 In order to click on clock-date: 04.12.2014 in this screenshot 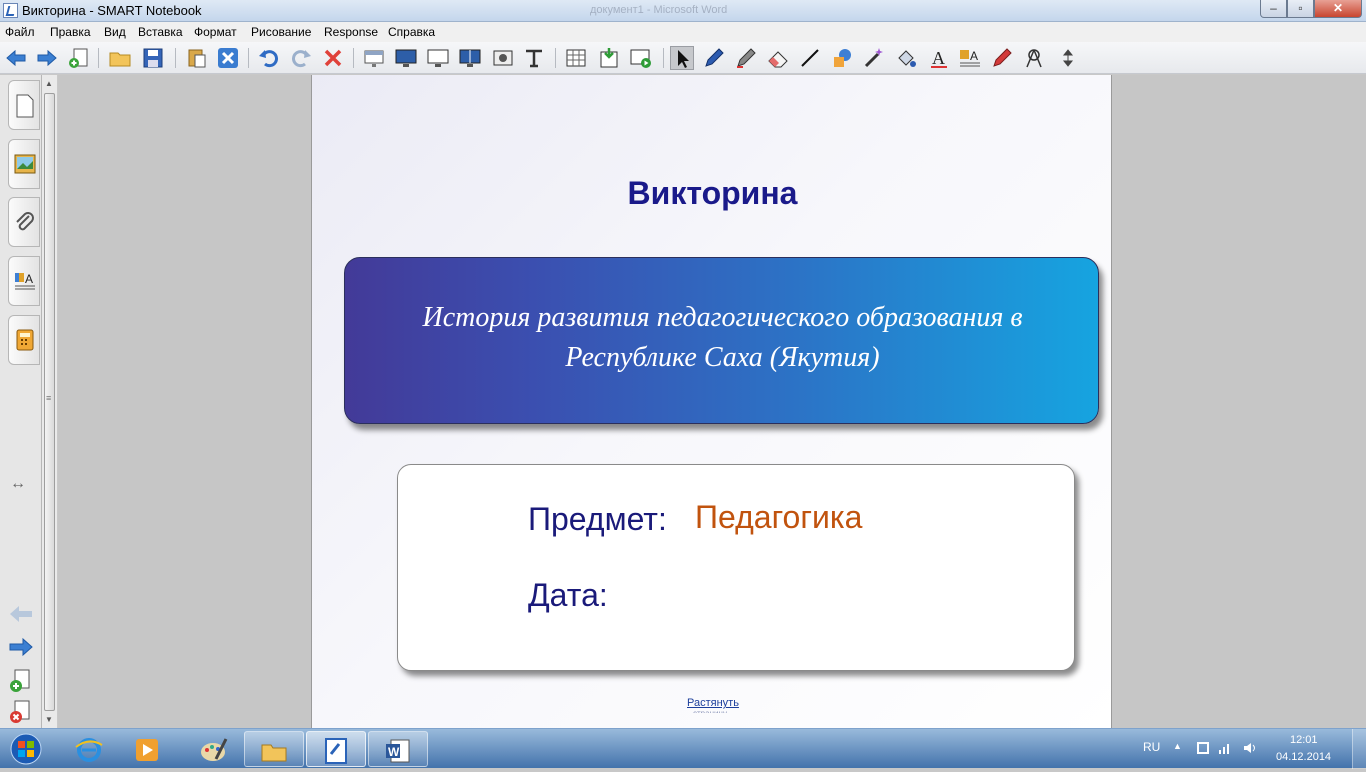, I will do `click(1303, 757)`.